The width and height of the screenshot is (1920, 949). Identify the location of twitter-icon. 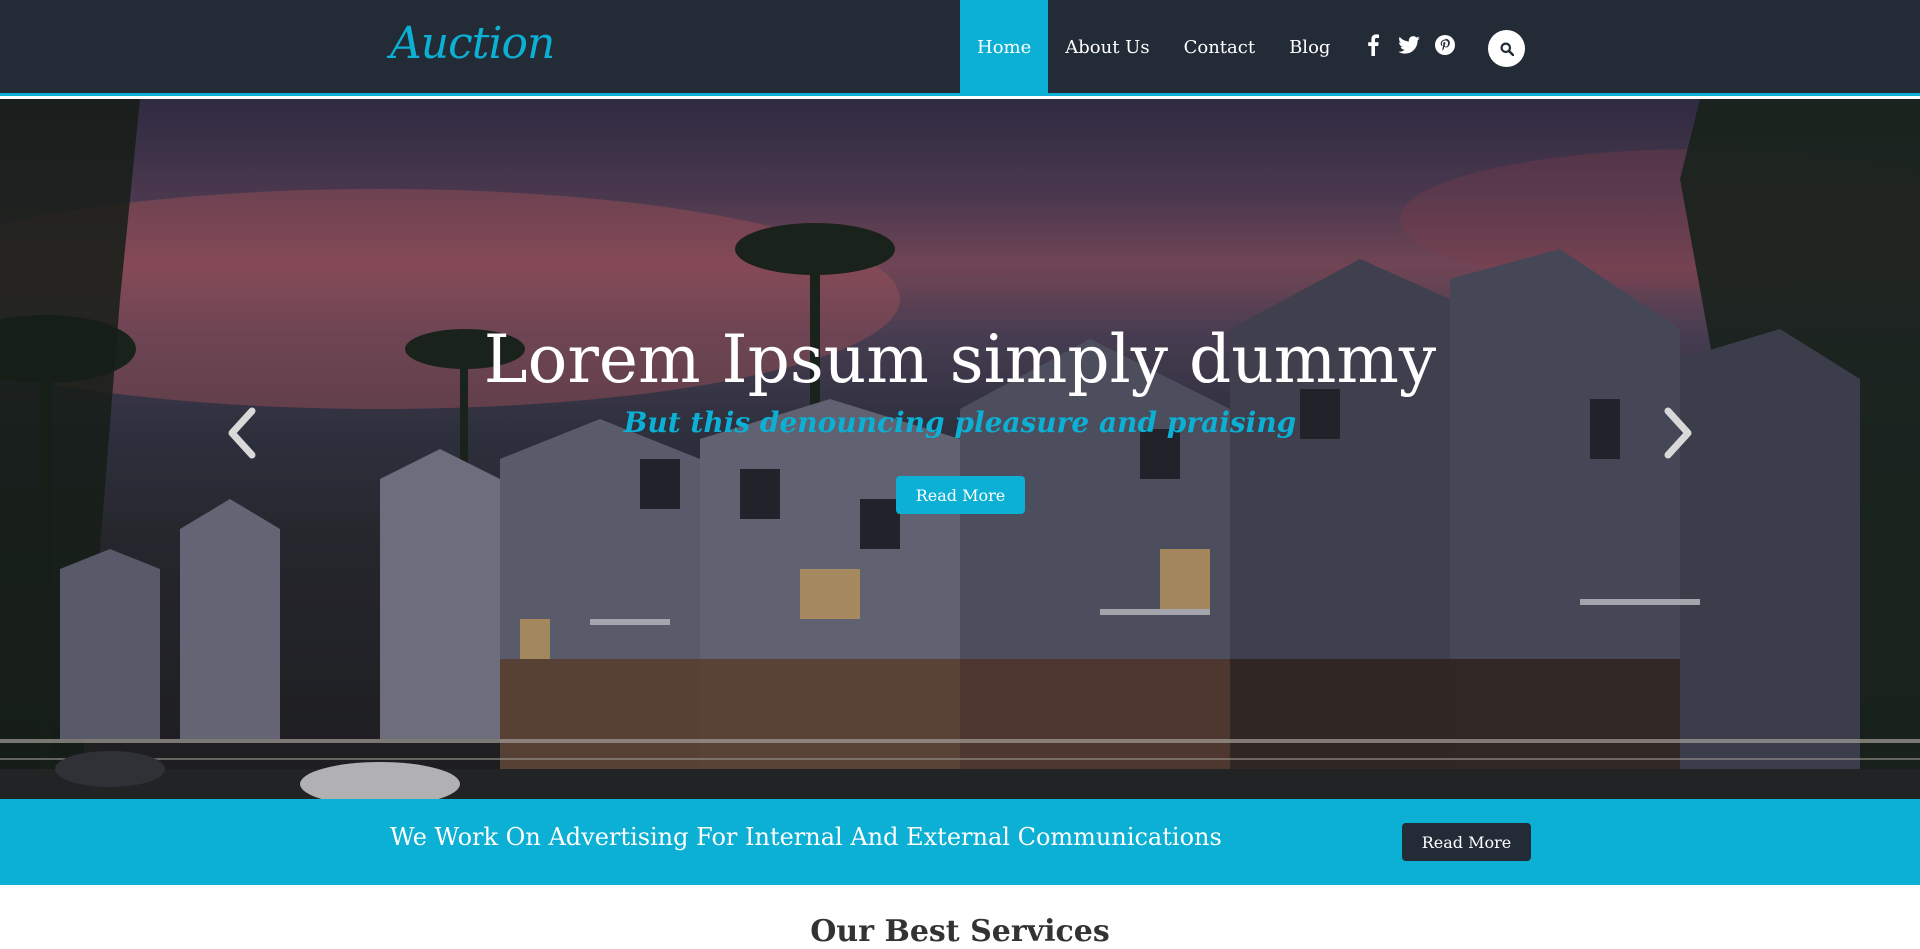
(1409, 45).